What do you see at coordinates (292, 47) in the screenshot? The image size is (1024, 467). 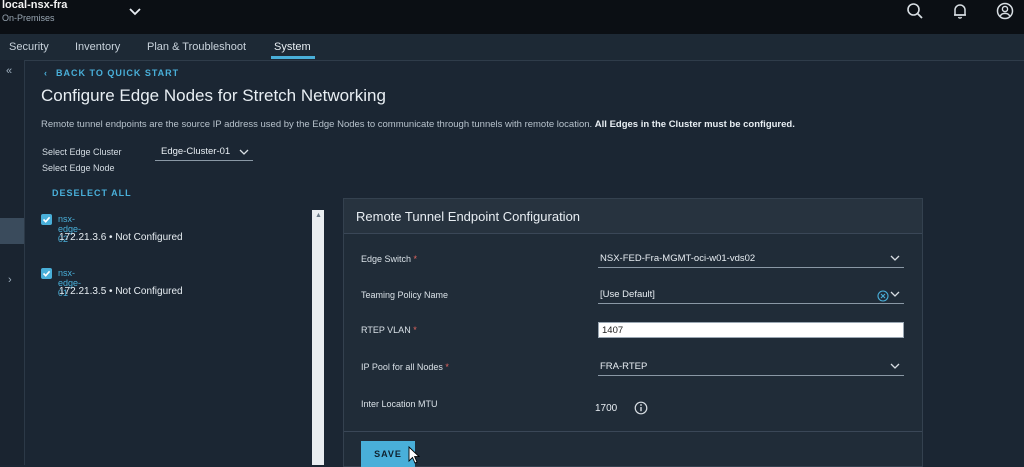 I see `tab-system: System` at bounding box center [292, 47].